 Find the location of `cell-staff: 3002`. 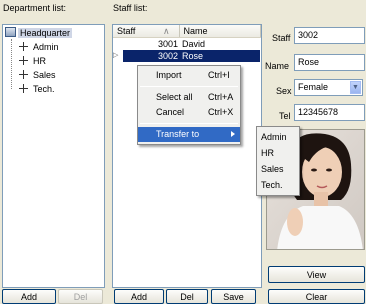

cell-staff: 3002 is located at coordinates (151, 56).